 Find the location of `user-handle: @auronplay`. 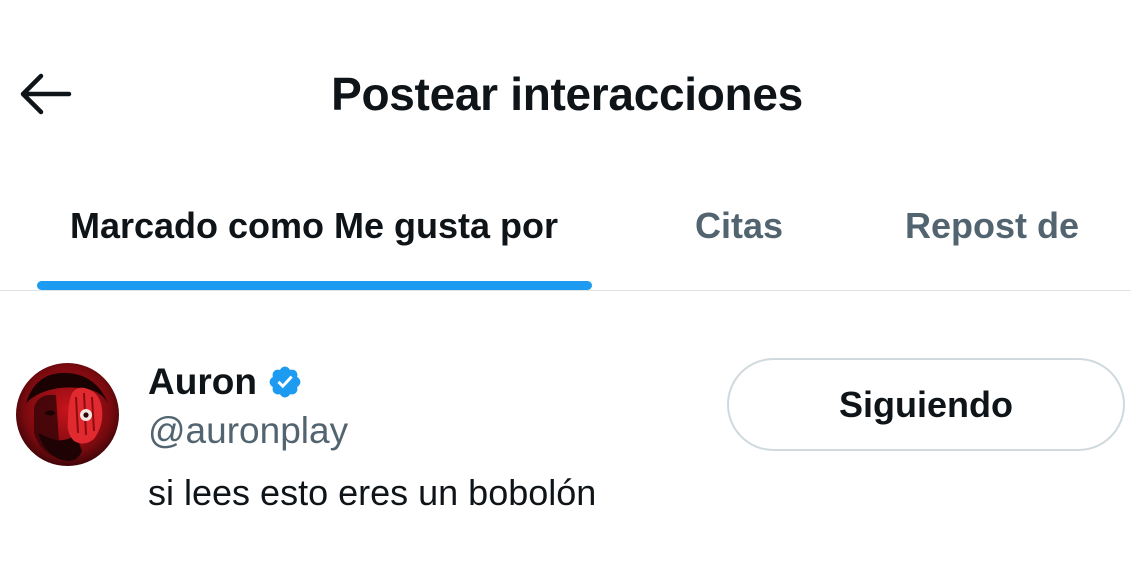

user-handle: @auronplay is located at coordinates (248, 431).